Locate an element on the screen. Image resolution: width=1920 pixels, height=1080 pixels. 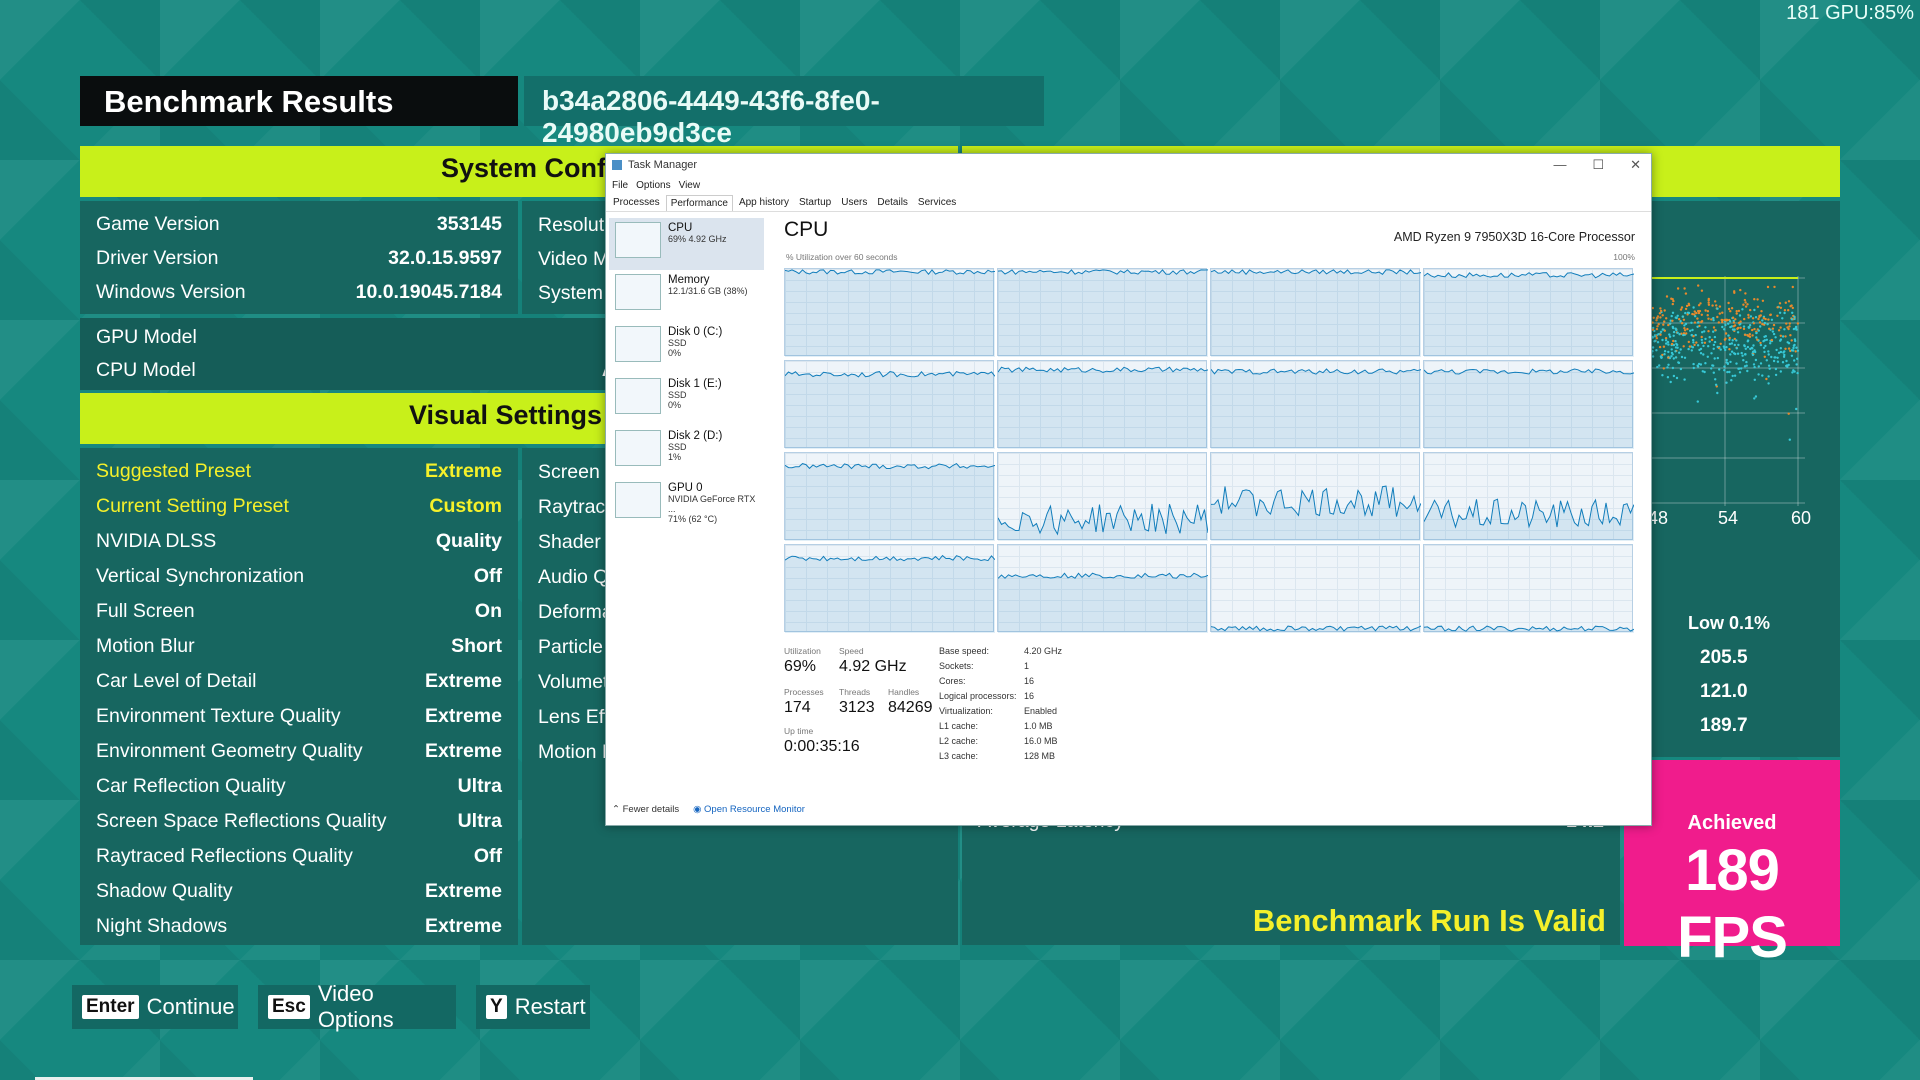
visual-setting-row: Environment Texture Quality Extreme is located at coordinates (299, 716).